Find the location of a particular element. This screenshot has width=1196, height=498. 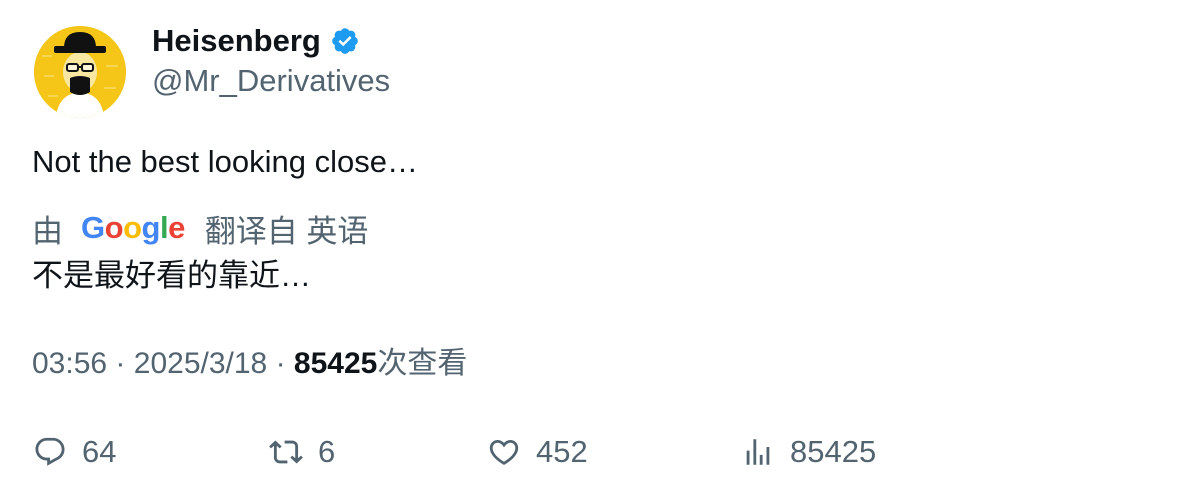

like-button: 452 is located at coordinates (537, 452).